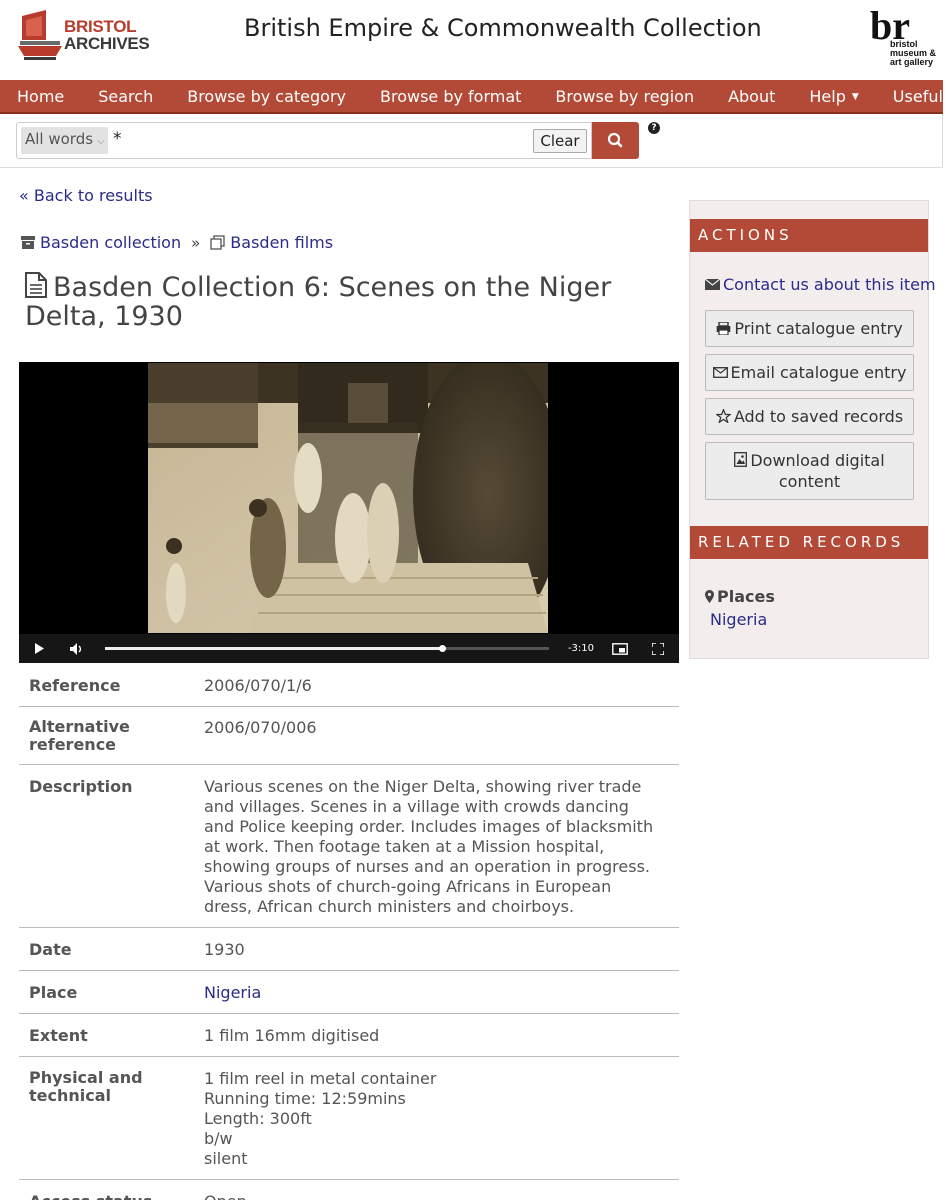  Describe the element at coordinates (40, 35) in the screenshot. I see `ship-icon` at that location.